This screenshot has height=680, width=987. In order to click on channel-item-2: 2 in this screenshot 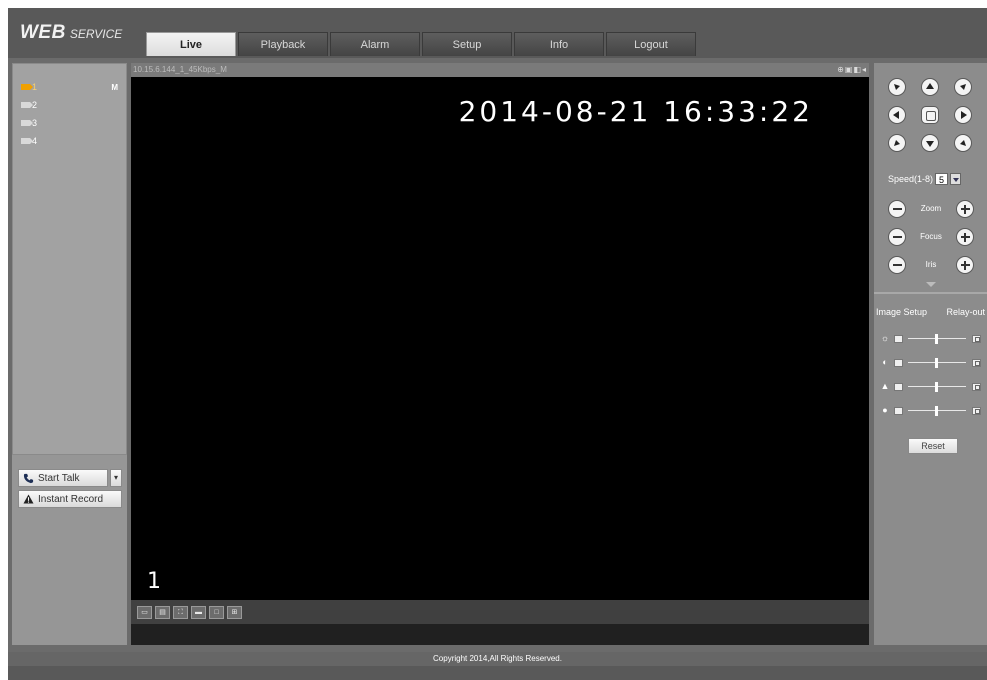, I will do `click(29, 105)`.